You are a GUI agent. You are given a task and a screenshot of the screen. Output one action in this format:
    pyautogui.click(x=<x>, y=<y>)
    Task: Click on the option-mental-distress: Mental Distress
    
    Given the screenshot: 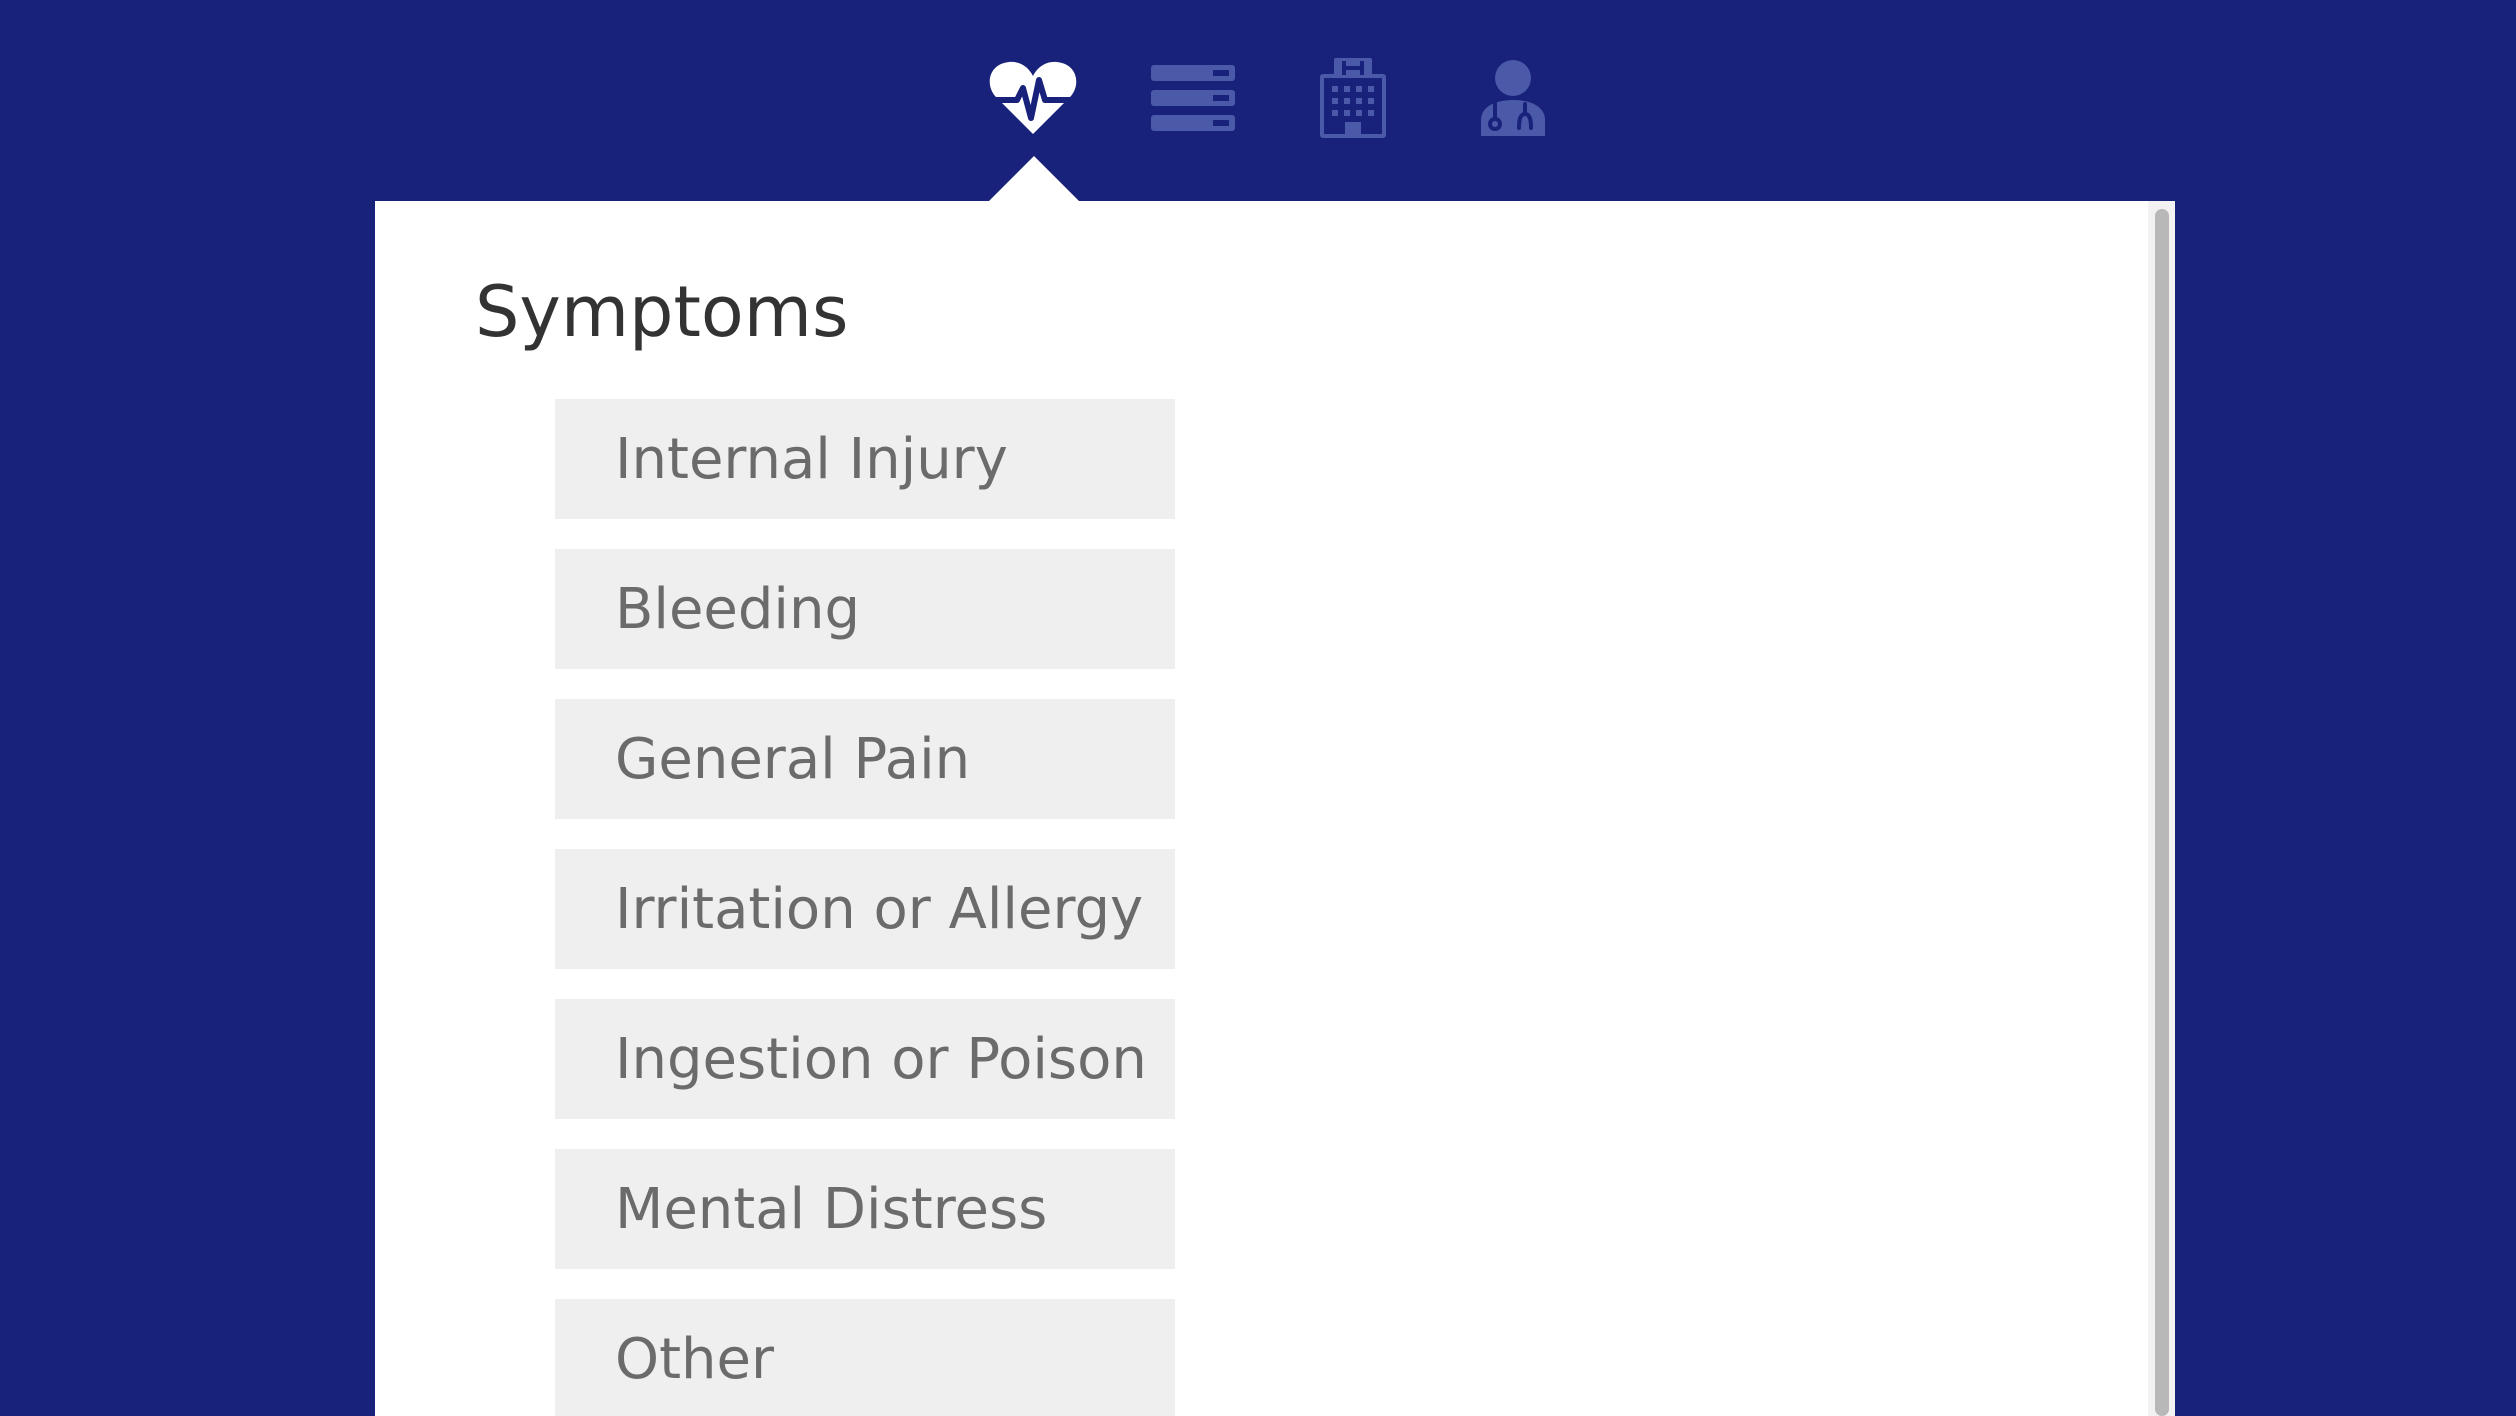 What is the action you would take?
    pyautogui.click(x=865, y=1209)
    